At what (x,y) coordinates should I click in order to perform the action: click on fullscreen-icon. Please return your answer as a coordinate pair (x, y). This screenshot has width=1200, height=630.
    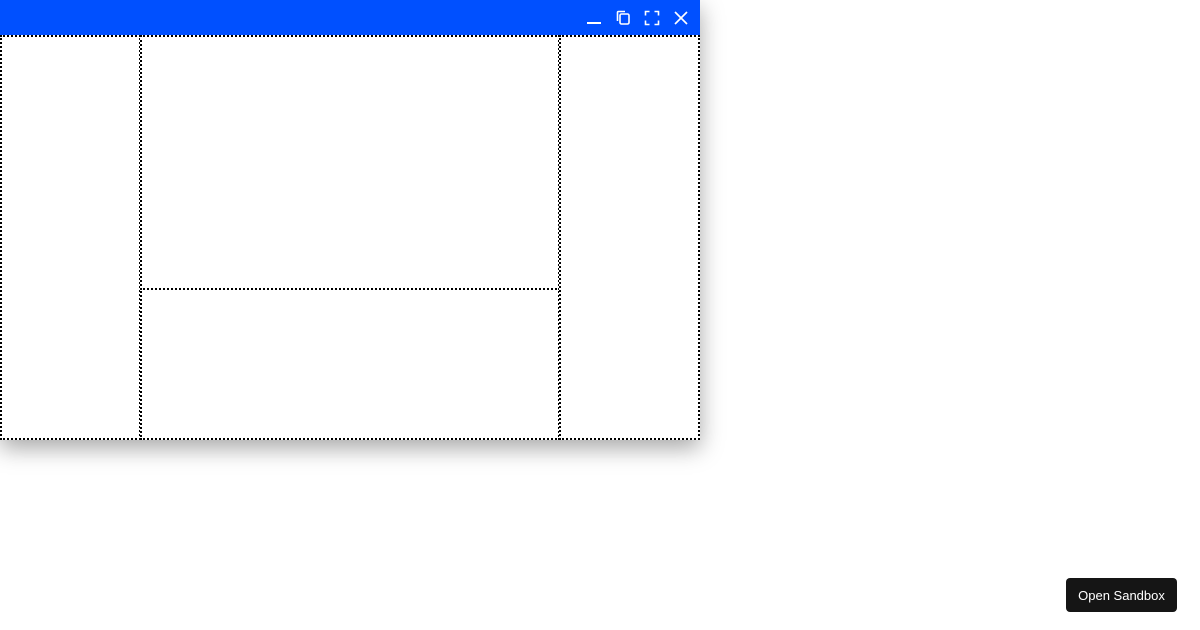
    Looking at the image, I should click on (652, 17).